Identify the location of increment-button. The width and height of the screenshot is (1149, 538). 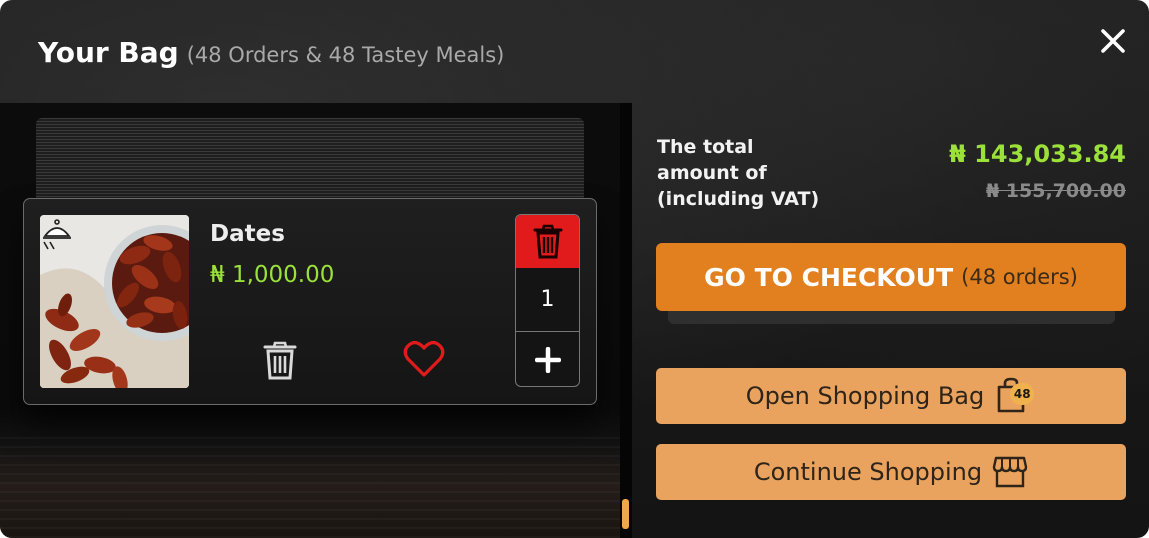
(547, 359).